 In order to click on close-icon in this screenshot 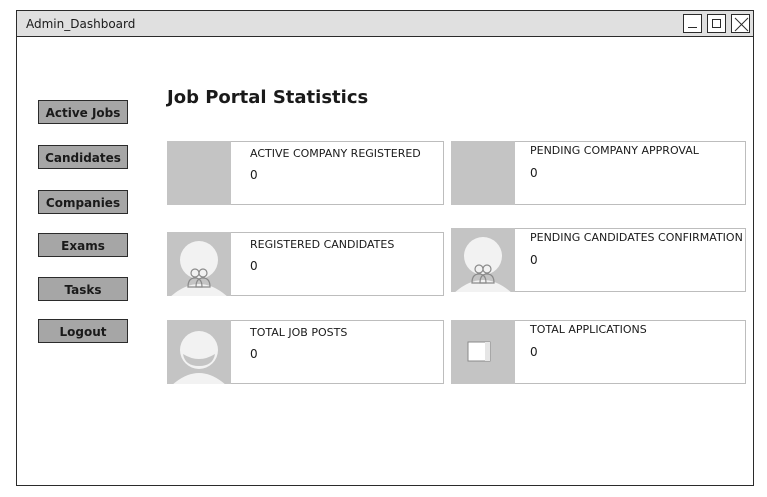, I will do `click(741, 24)`.